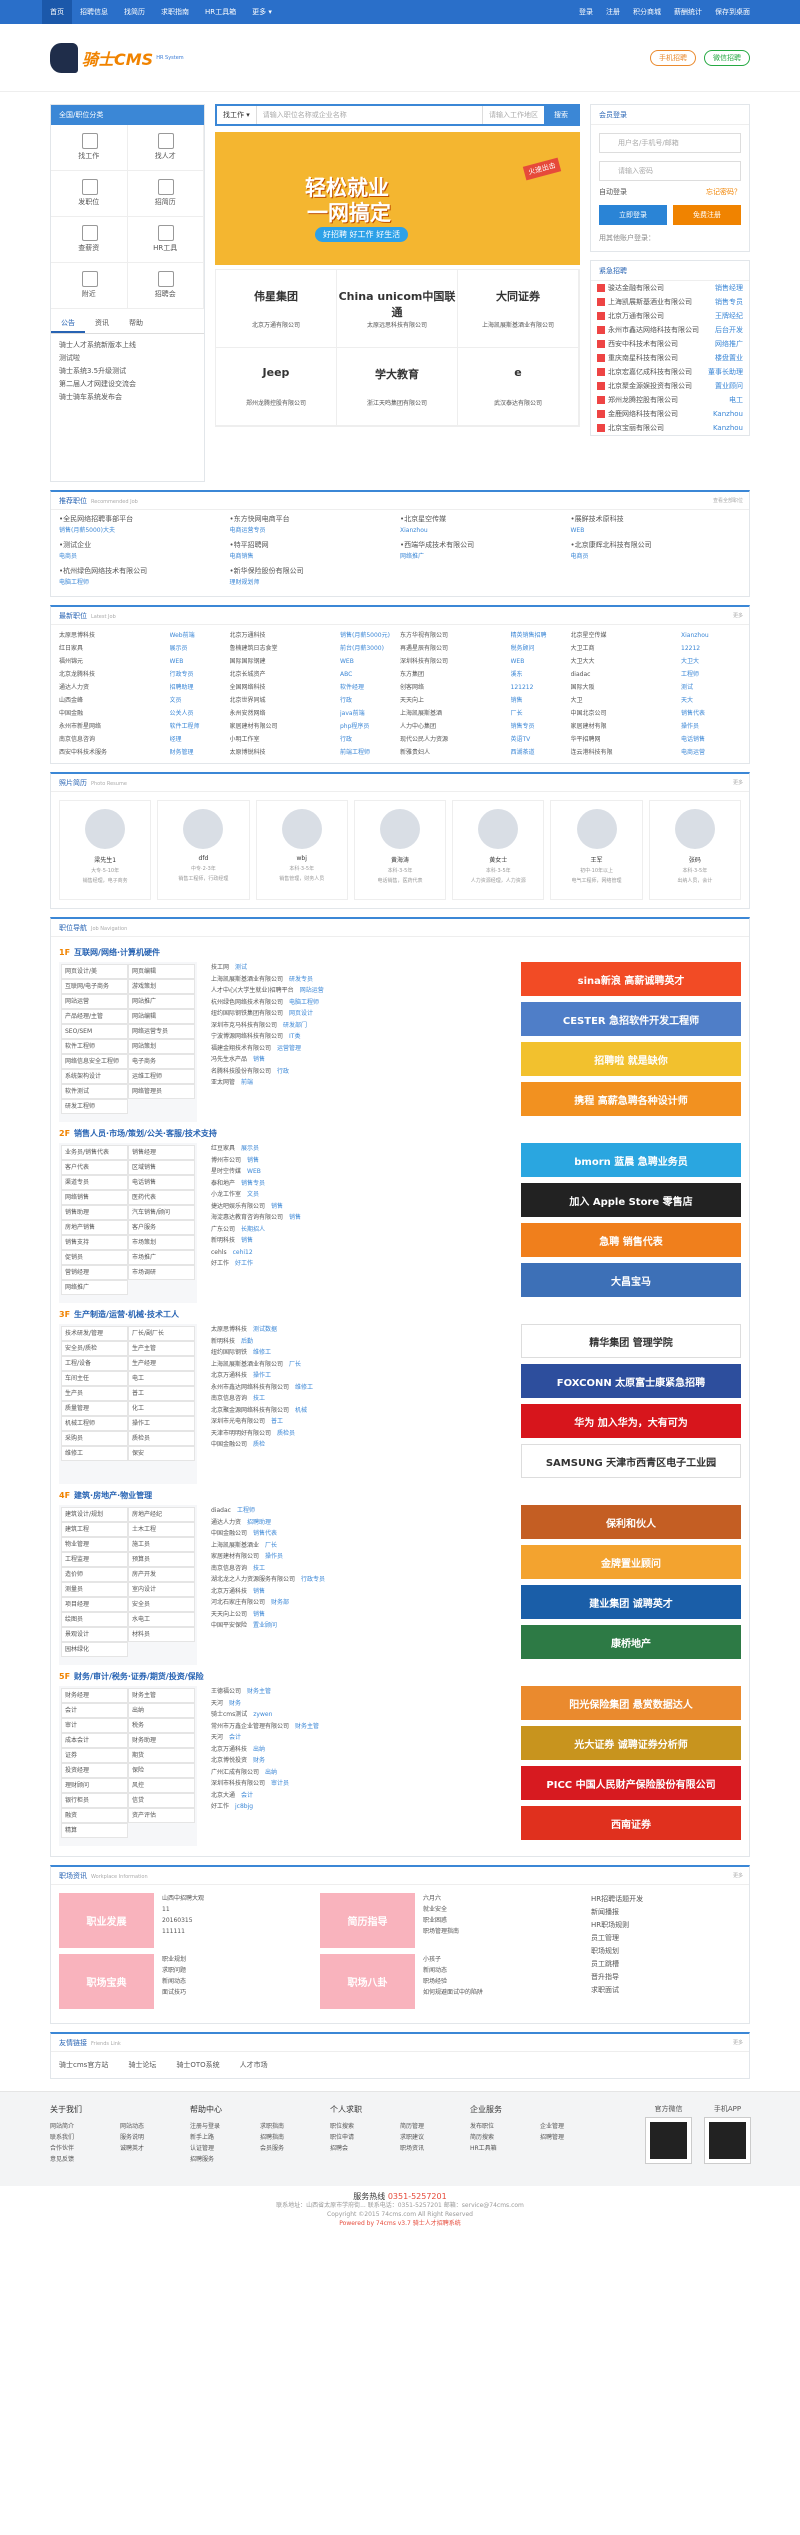 This screenshot has height=2535, width=800. I want to click on job-name: 网络推广, so click(485, 556).